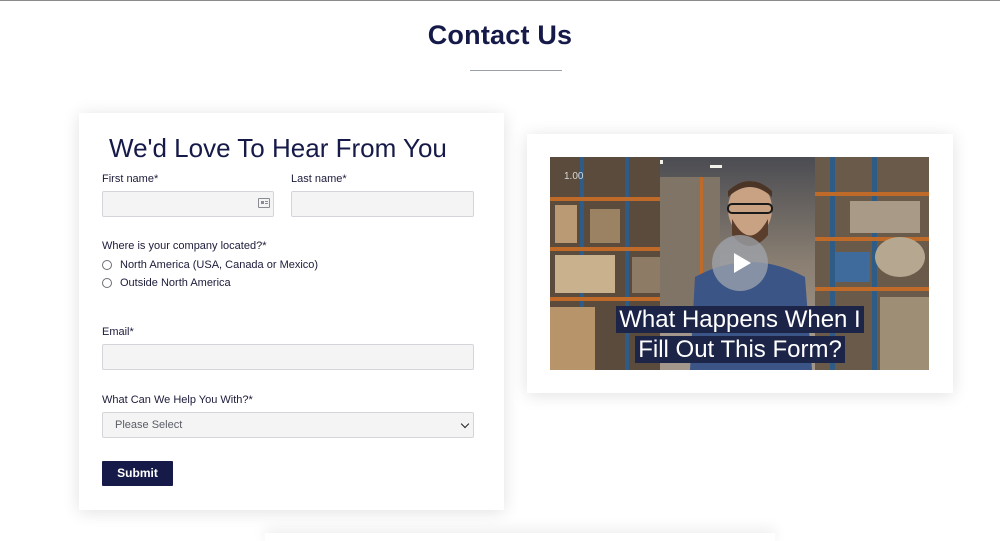  I want to click on form-heading: We'd Love To Hear From You, so click(278, 148).